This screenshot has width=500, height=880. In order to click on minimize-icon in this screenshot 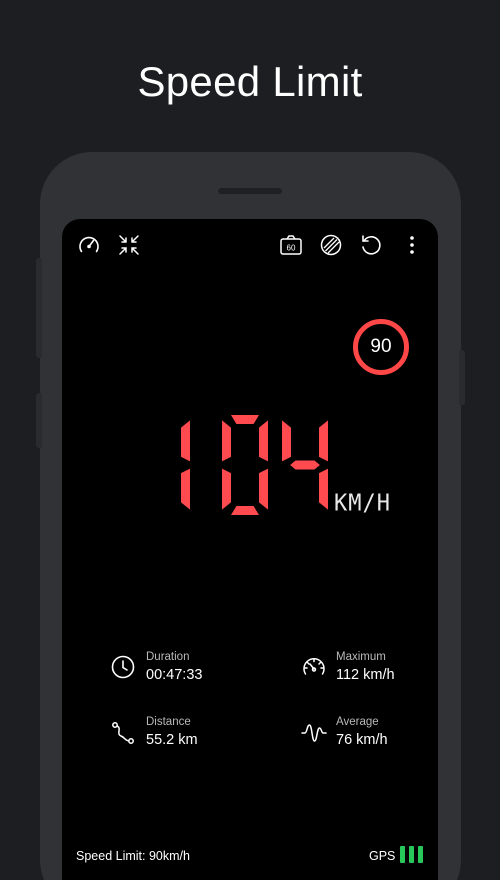, I will do `click(129, 245)`.